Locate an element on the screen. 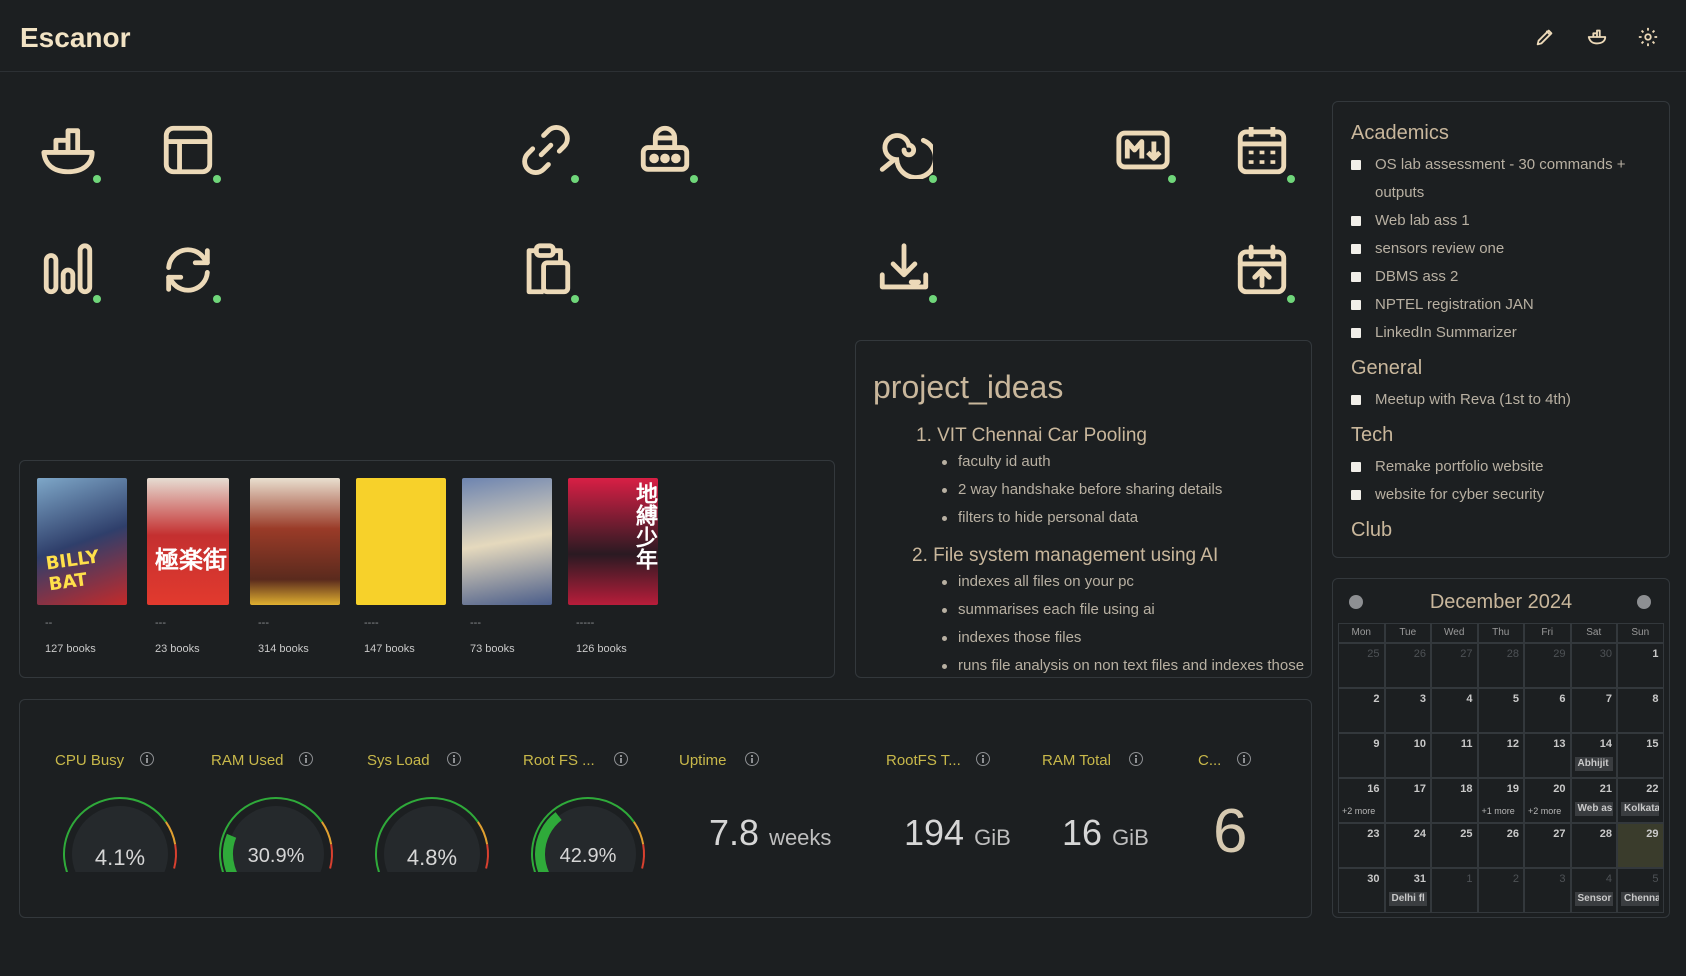  layout-app-icon is located at coordinates (188, 150).